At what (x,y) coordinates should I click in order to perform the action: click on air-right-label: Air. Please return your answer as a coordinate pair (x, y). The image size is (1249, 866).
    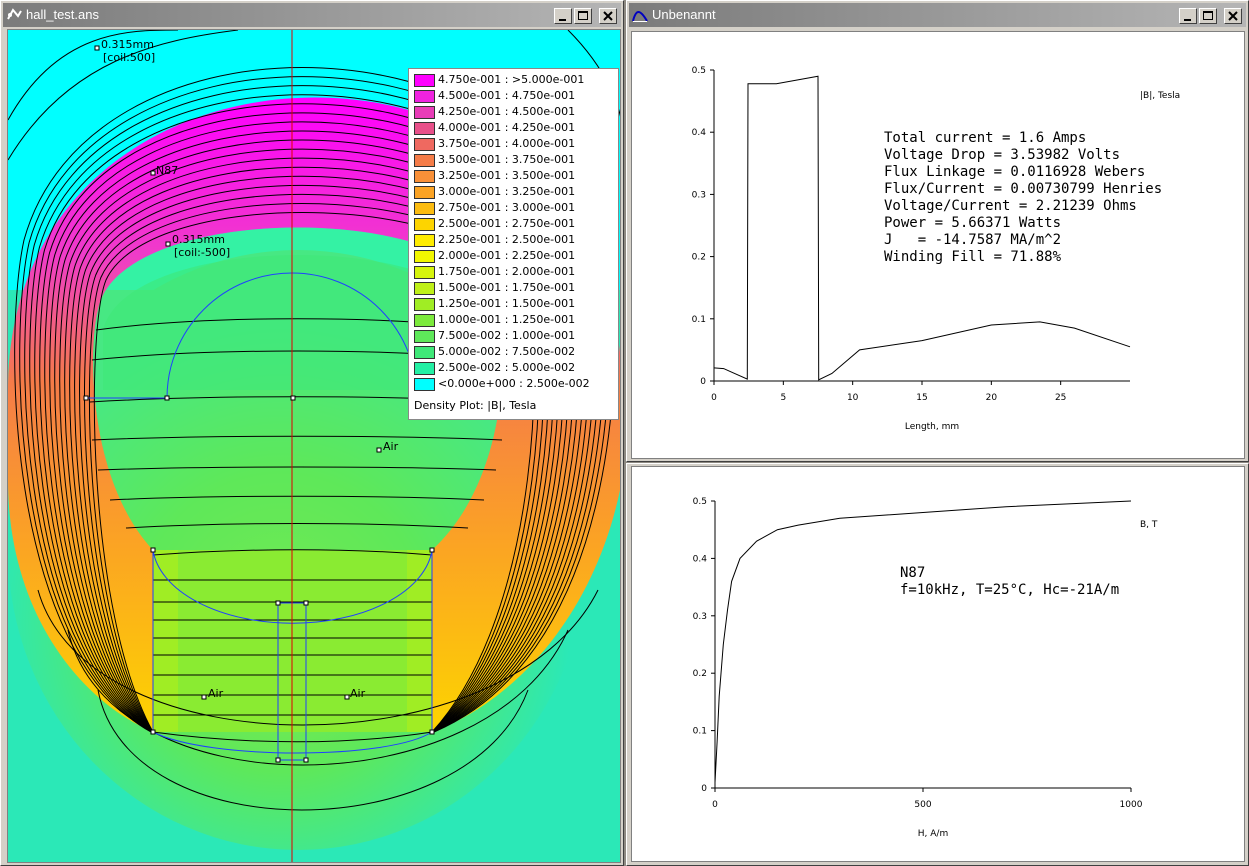
    Looking at the image, I should click on (358, 693).